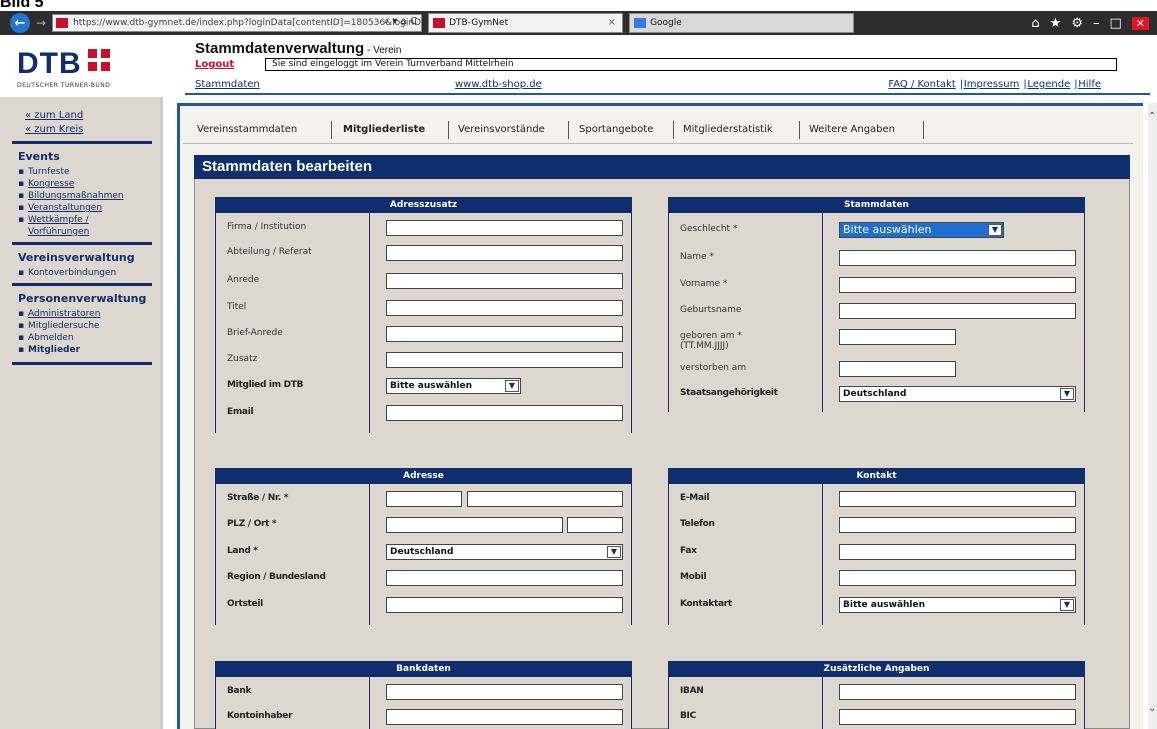  I want to click on vorname-input, so click(957, 285).